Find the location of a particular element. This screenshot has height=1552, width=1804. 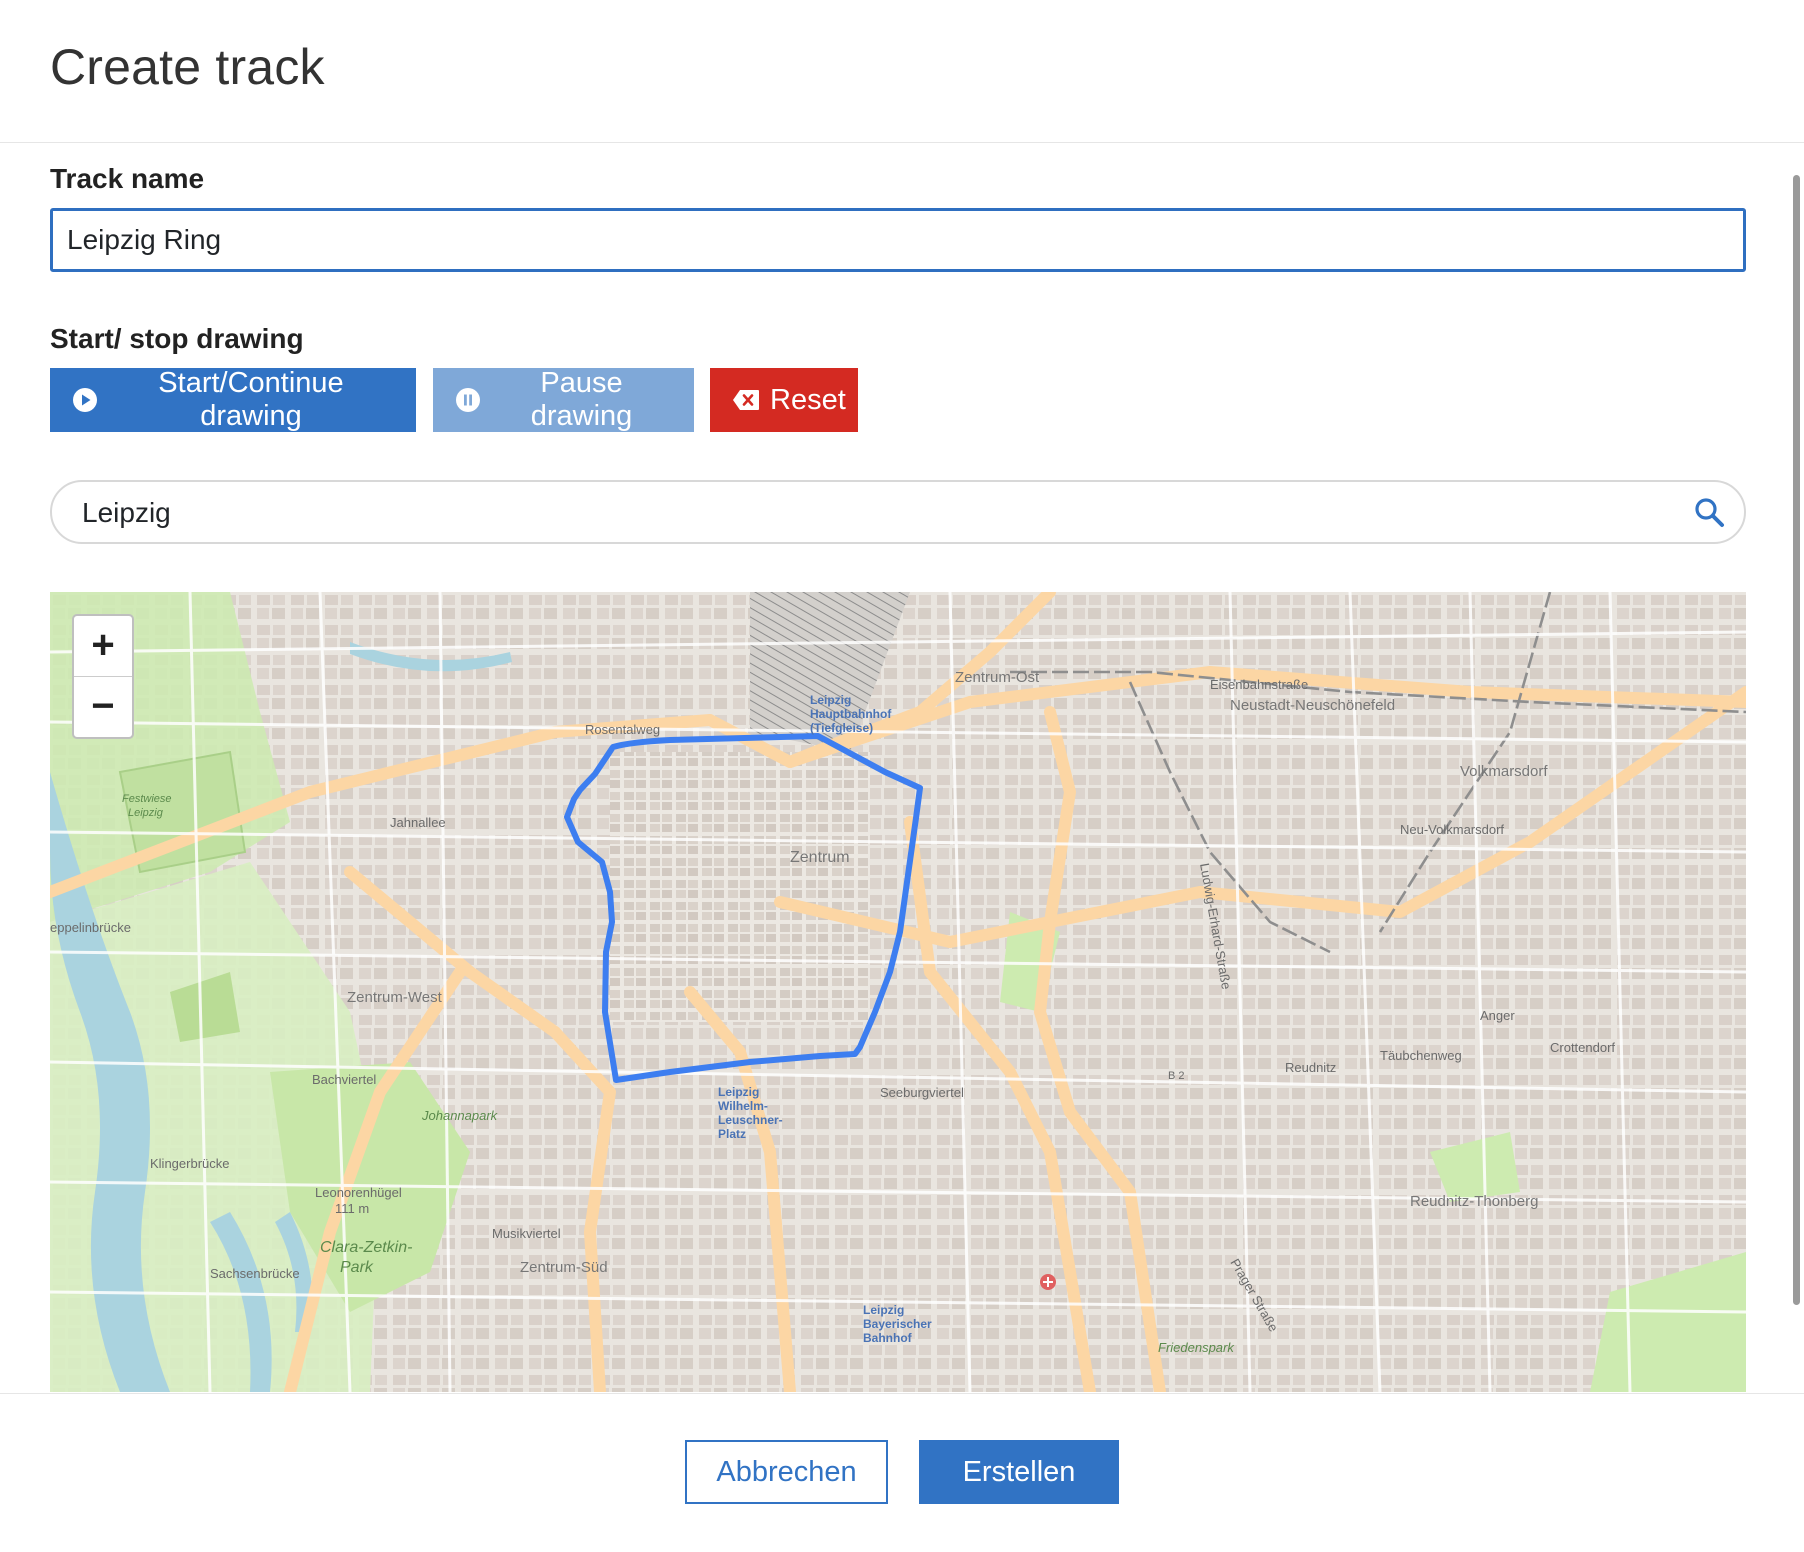

svg-text: Musikviertel is located at coordinates (526, 1233).